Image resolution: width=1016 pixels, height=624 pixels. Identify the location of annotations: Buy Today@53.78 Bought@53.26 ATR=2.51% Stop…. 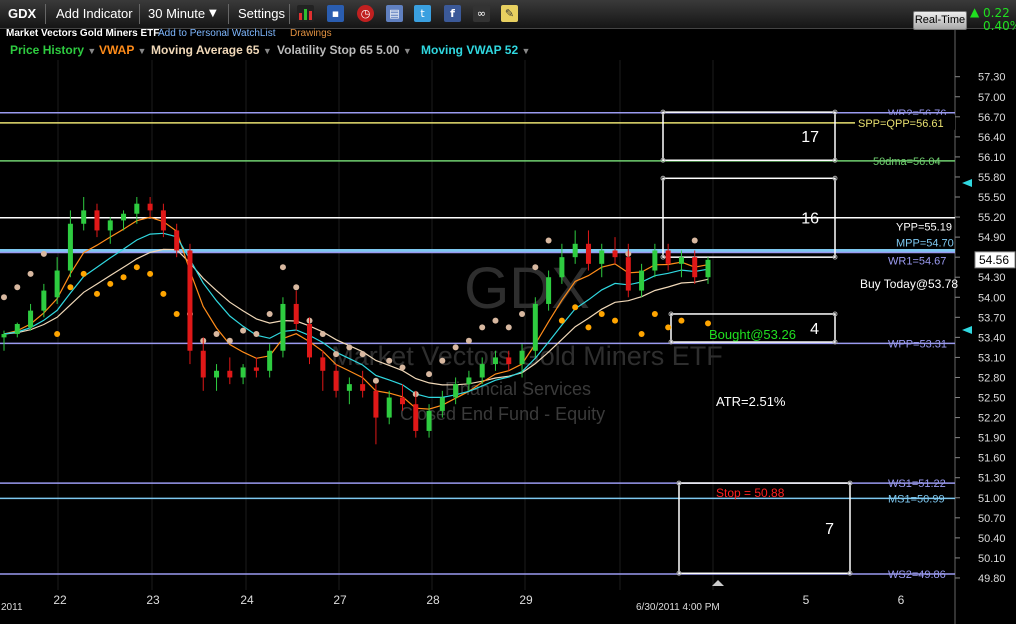
(833, 388).